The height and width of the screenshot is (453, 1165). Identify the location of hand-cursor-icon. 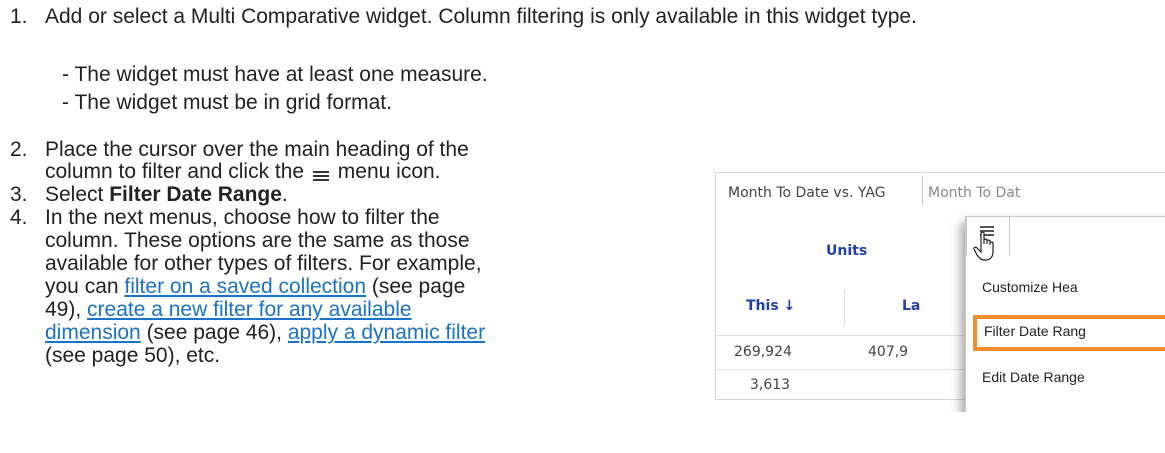
(983, 246).